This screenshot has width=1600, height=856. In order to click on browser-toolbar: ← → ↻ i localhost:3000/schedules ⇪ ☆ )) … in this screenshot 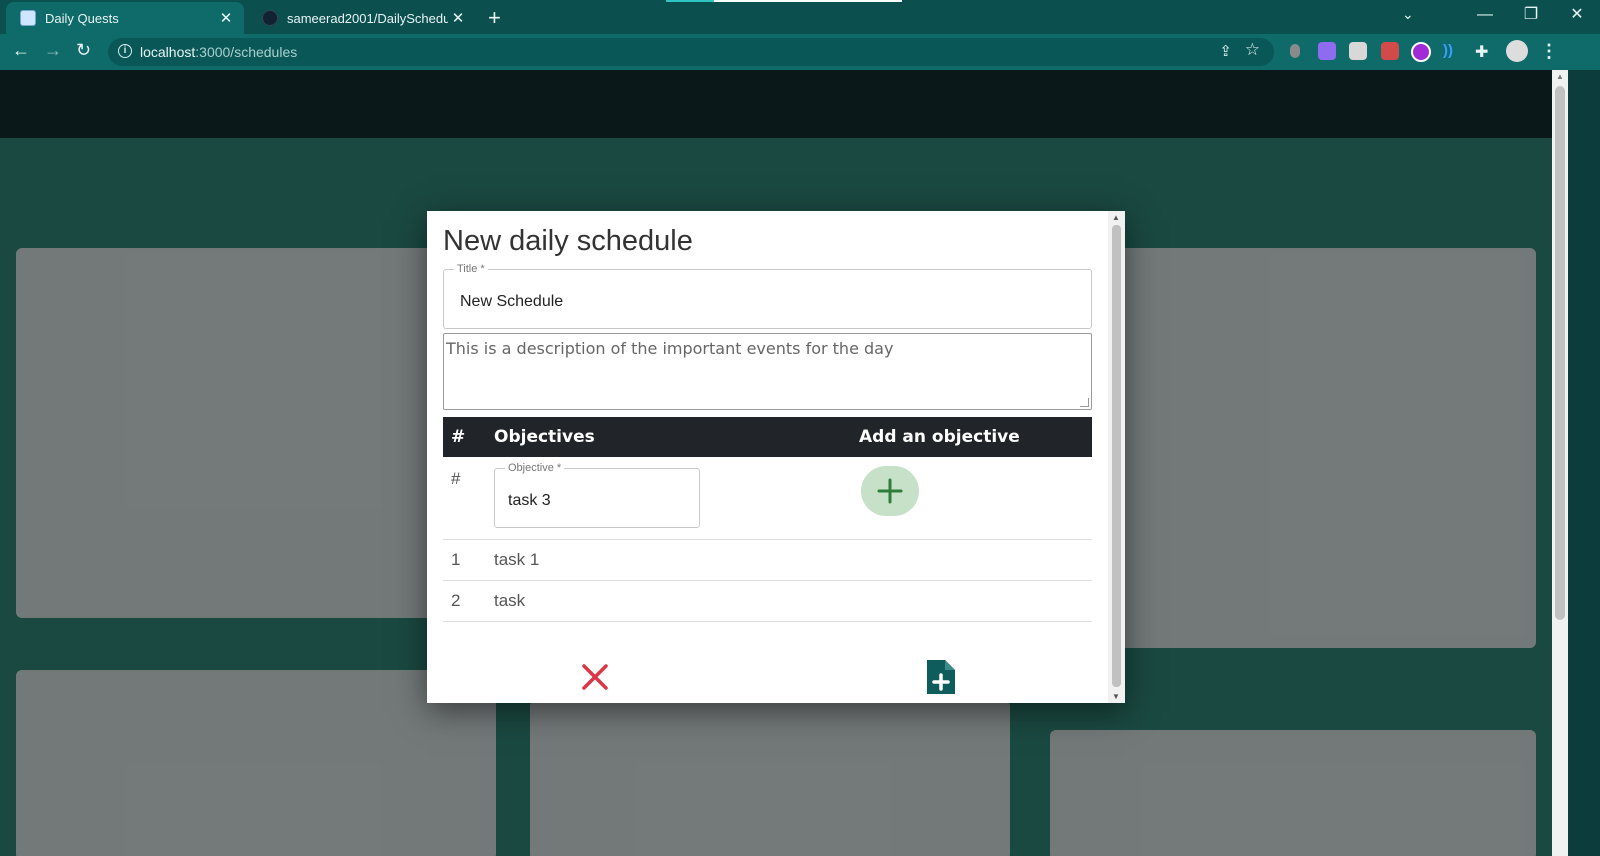, I will do `click(800, 52)`.